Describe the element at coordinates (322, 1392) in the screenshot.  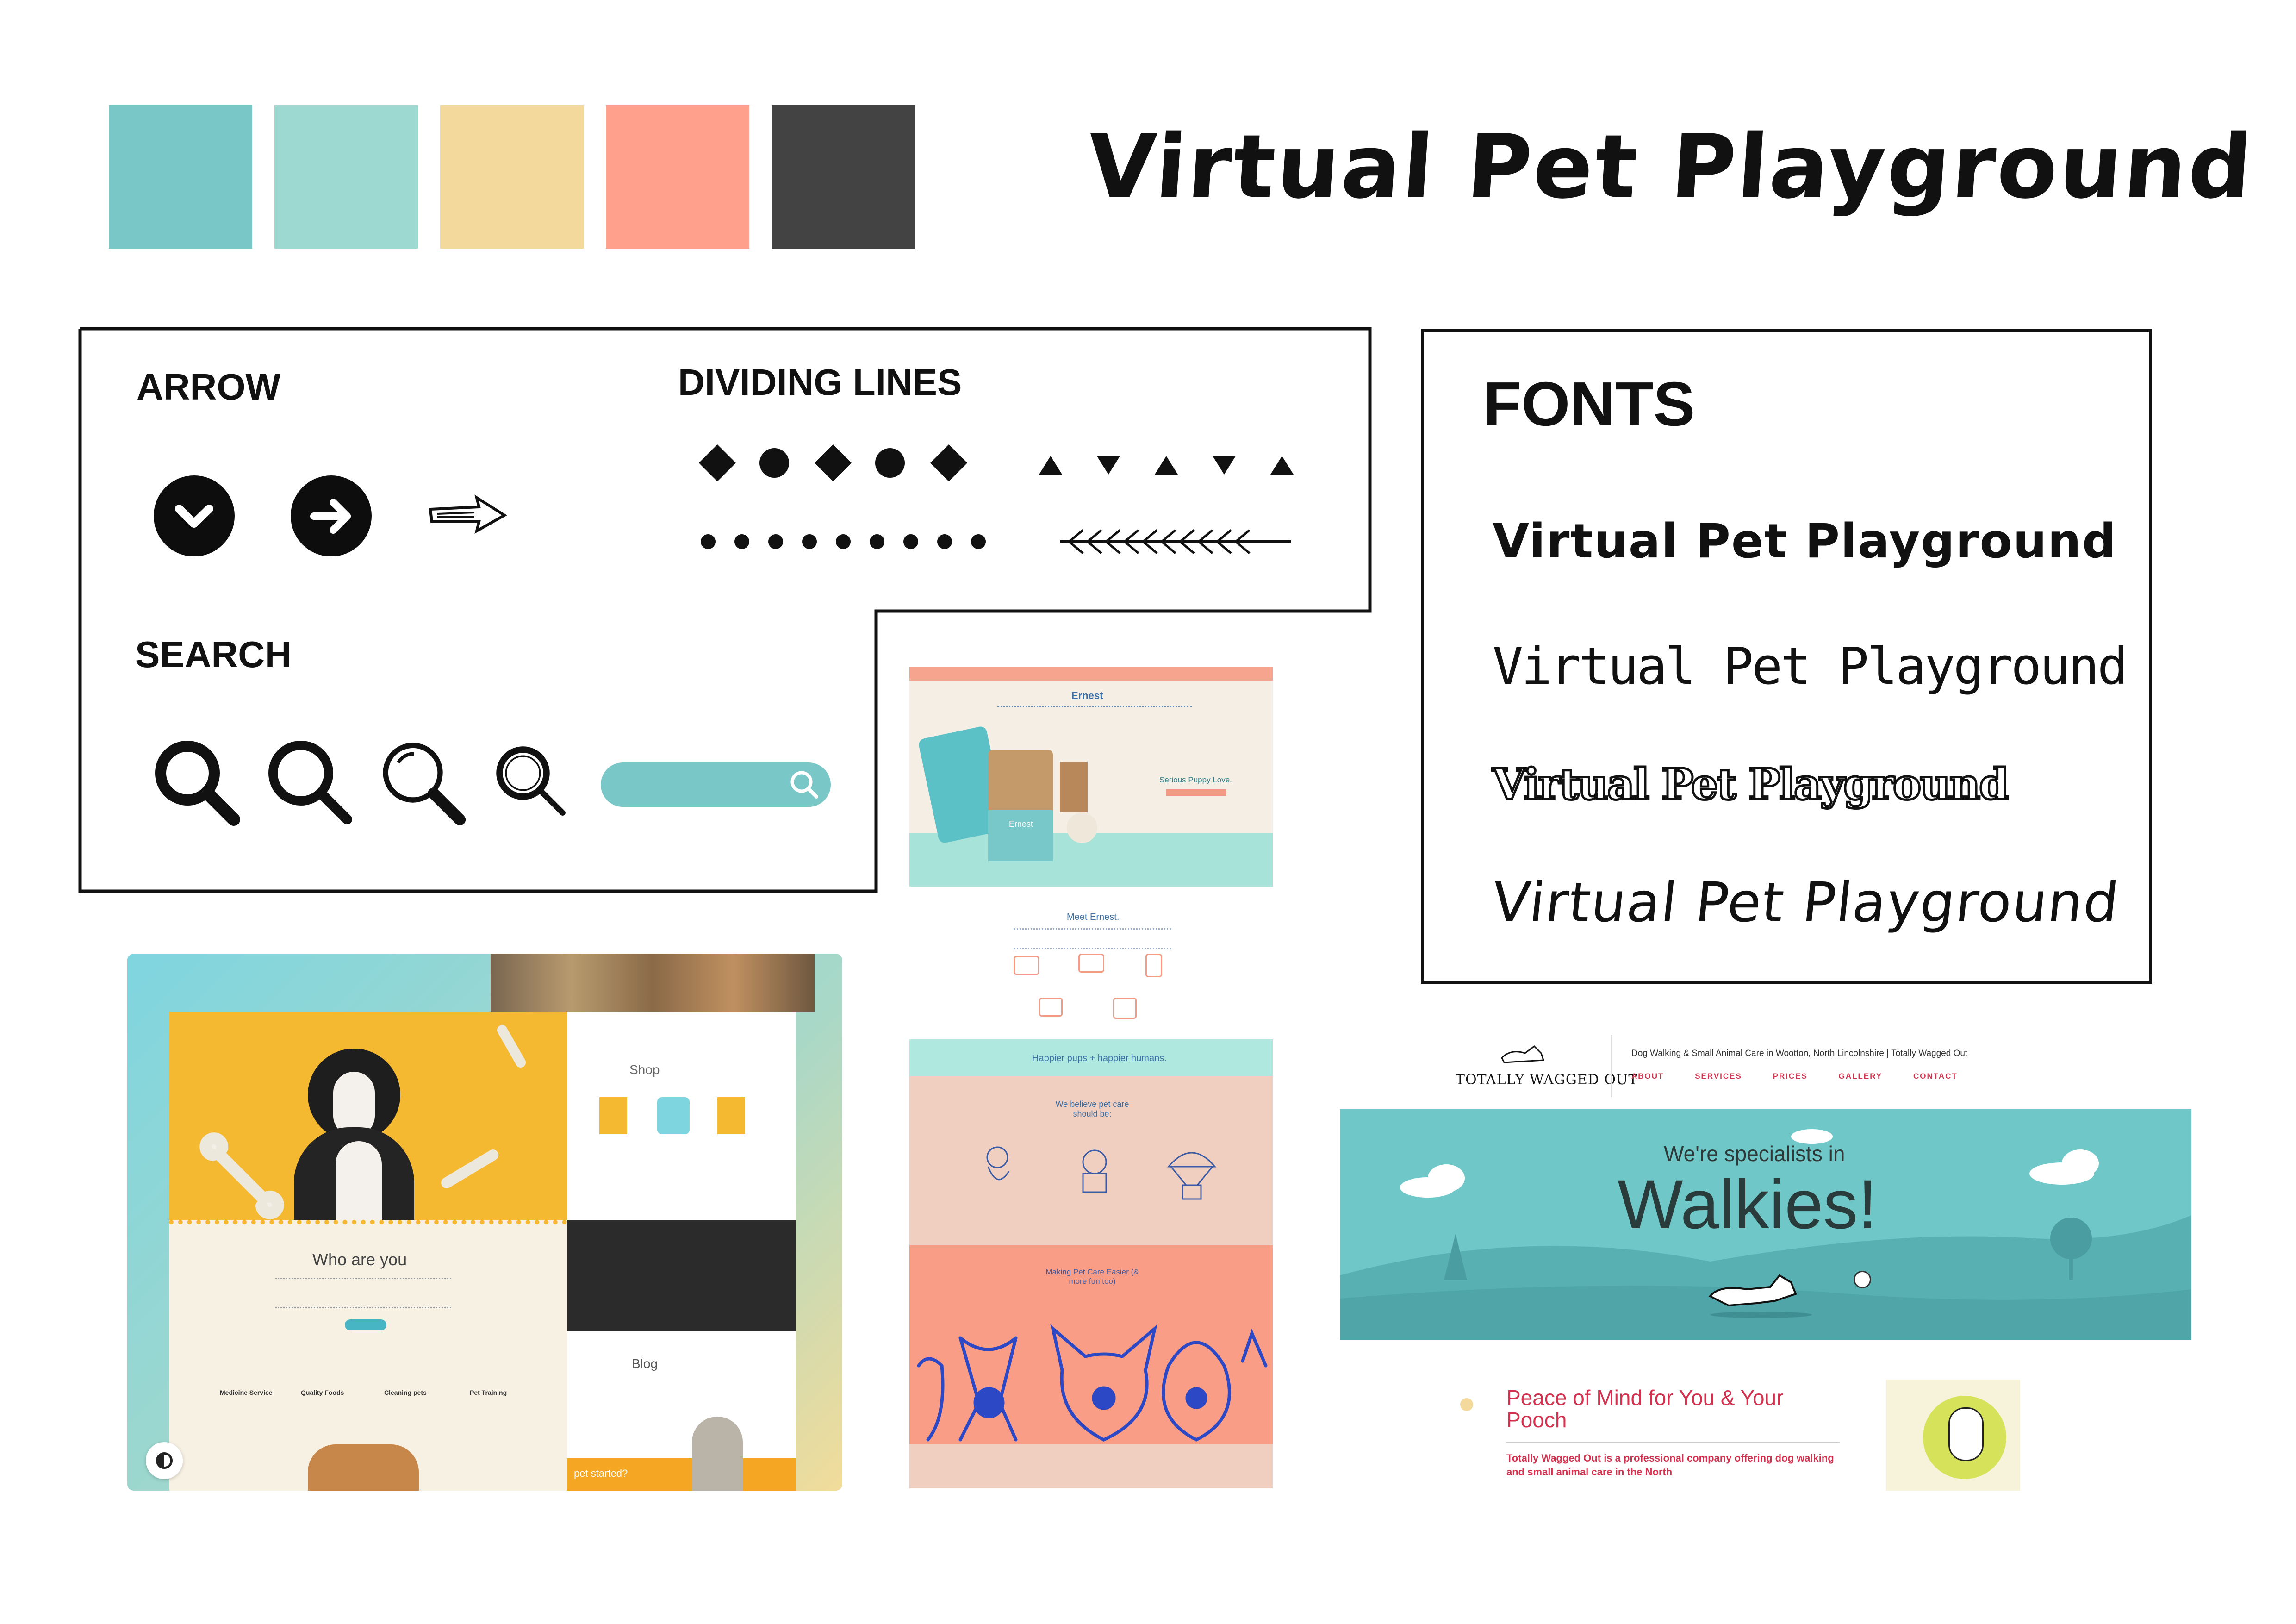
I see `service-foods: Quality Foods` at that location.